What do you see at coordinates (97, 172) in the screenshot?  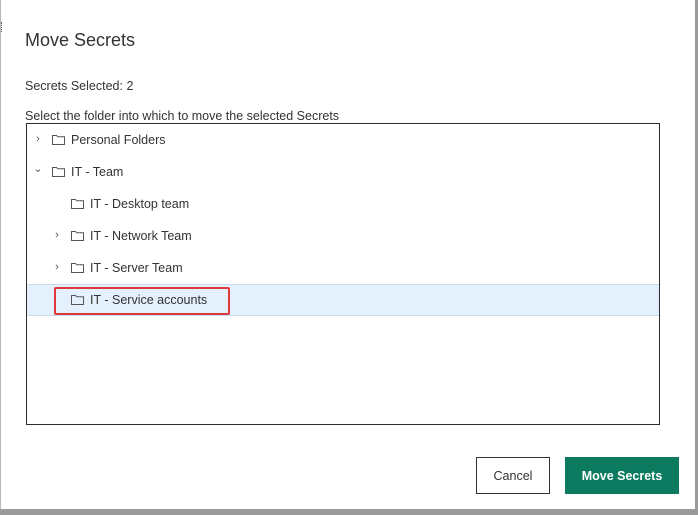 I see `tree-node-label: IT - Team` at bounding box center [97, 172].